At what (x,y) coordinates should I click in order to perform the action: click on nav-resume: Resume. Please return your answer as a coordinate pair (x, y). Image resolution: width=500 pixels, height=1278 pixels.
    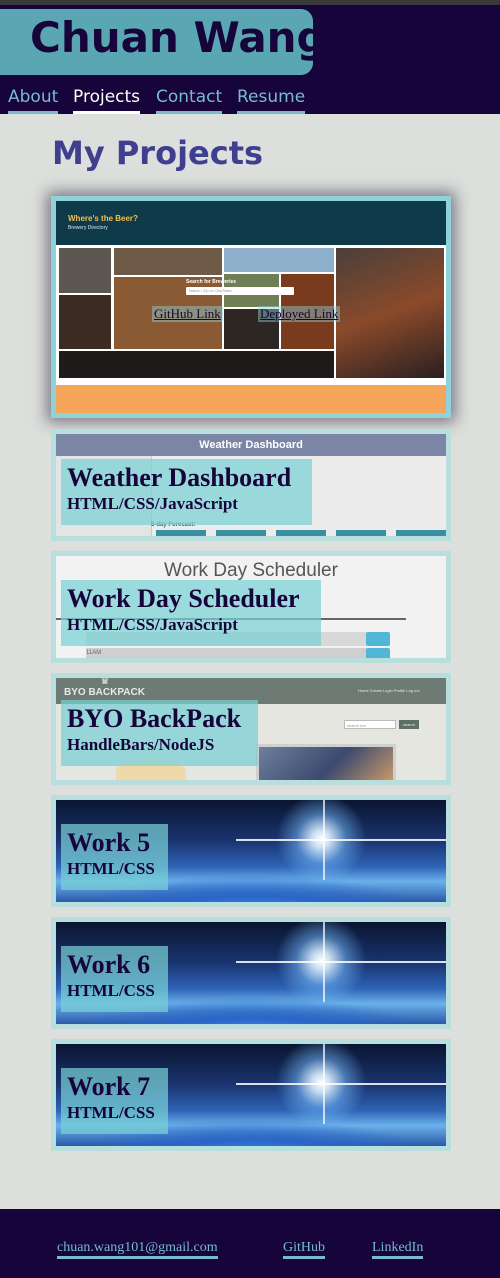
    Looking at the image, I should click on (271, 99).